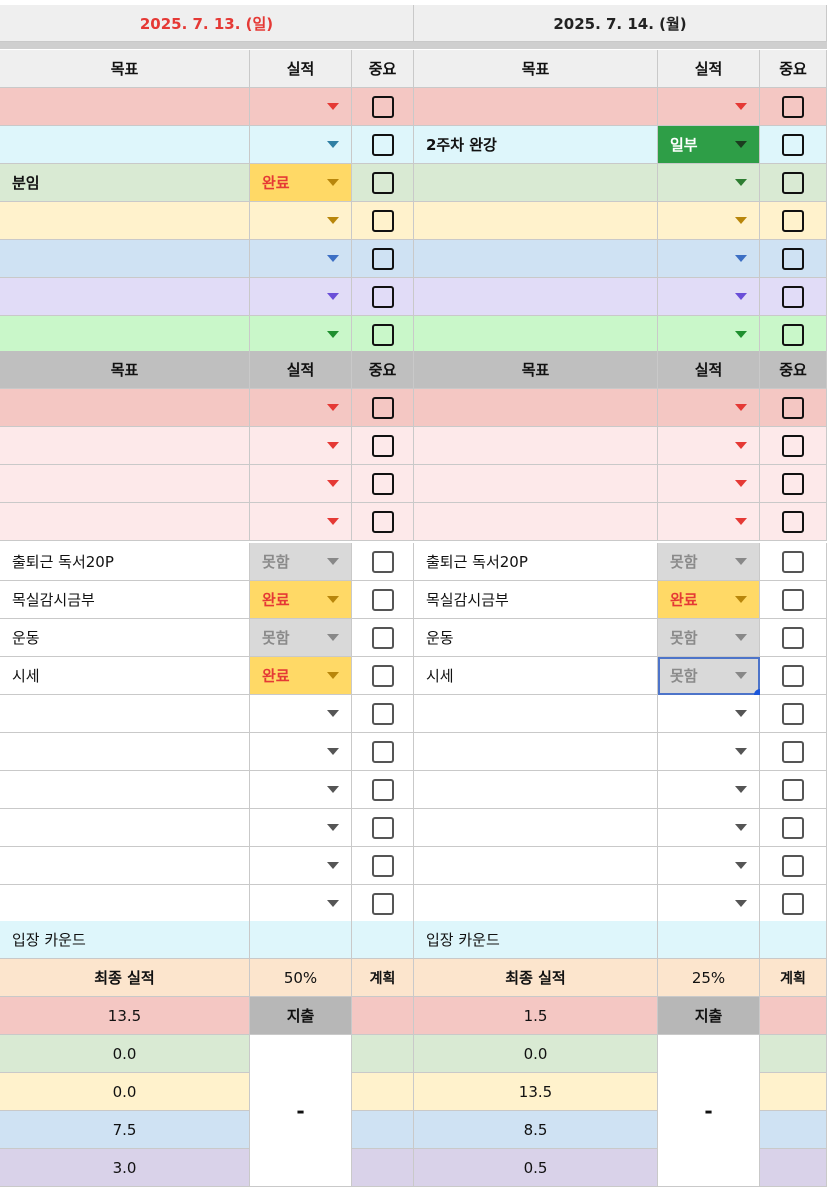 The image size is (827, 1195). Describe the element at coordinates (125, 183) in the screenshot. I see `goal-cell: 분임` at that location.